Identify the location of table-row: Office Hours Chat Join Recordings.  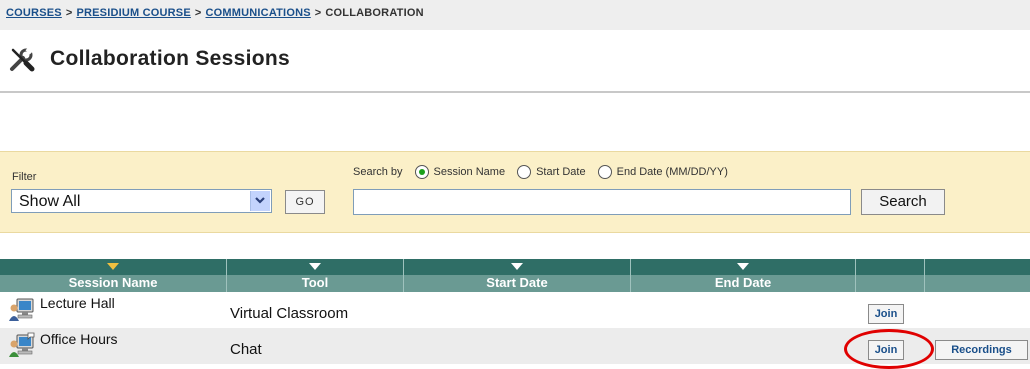
(515, 348).